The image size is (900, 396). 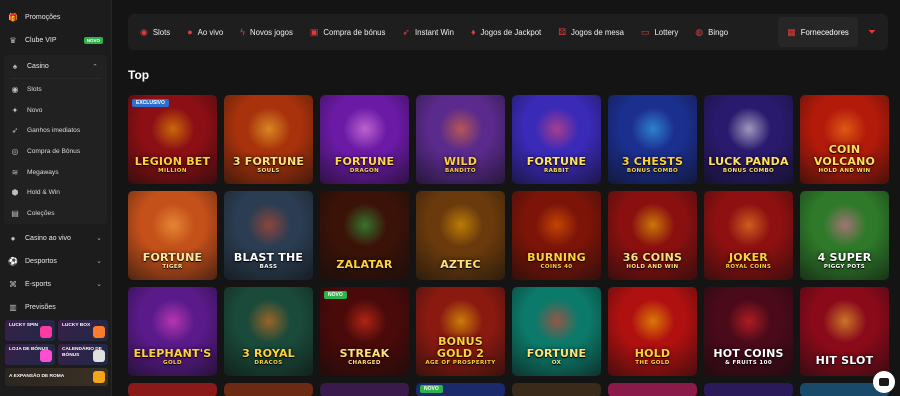 I want to click on nav-tab-lottery: ▭ Lottery, so click(x=659, y=32).